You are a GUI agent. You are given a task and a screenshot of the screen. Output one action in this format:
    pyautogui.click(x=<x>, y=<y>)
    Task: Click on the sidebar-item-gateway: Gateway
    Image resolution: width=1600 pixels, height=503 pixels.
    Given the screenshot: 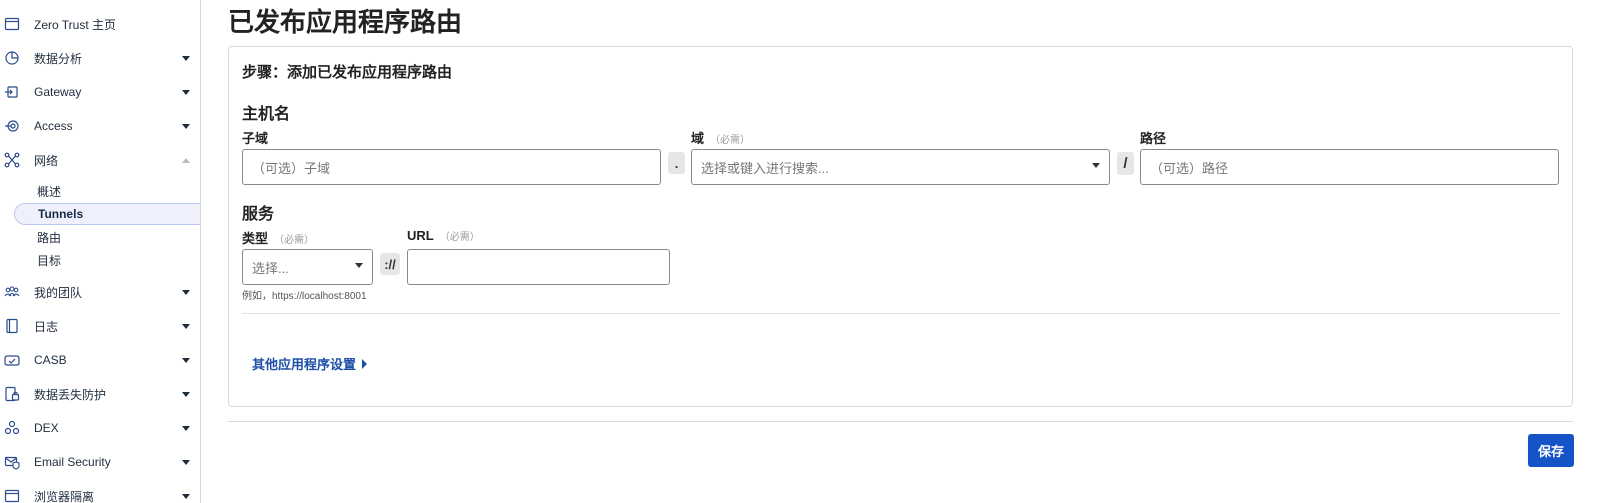 What is the action you would take?
    pyautogui.click(x=100, y=92)
    